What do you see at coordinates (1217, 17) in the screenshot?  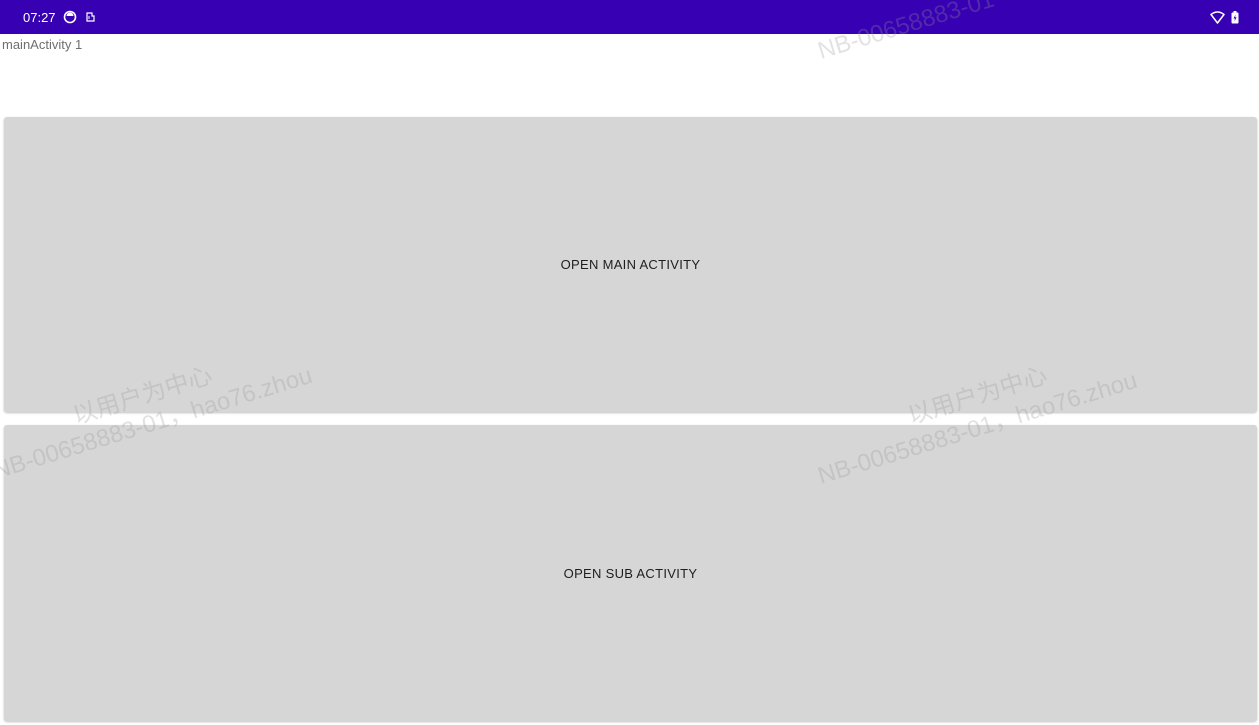 I see `wifi-icon` at bounding box center [1217, 17].